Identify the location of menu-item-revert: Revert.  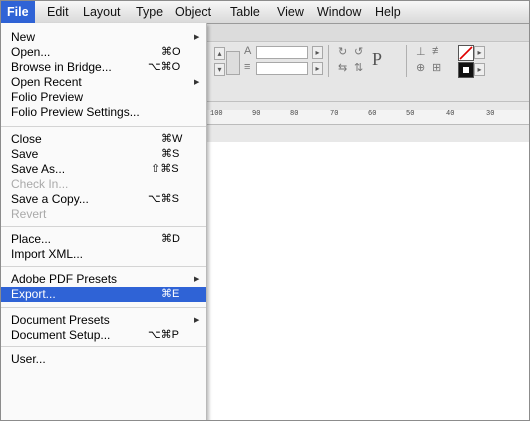
(29, 214).